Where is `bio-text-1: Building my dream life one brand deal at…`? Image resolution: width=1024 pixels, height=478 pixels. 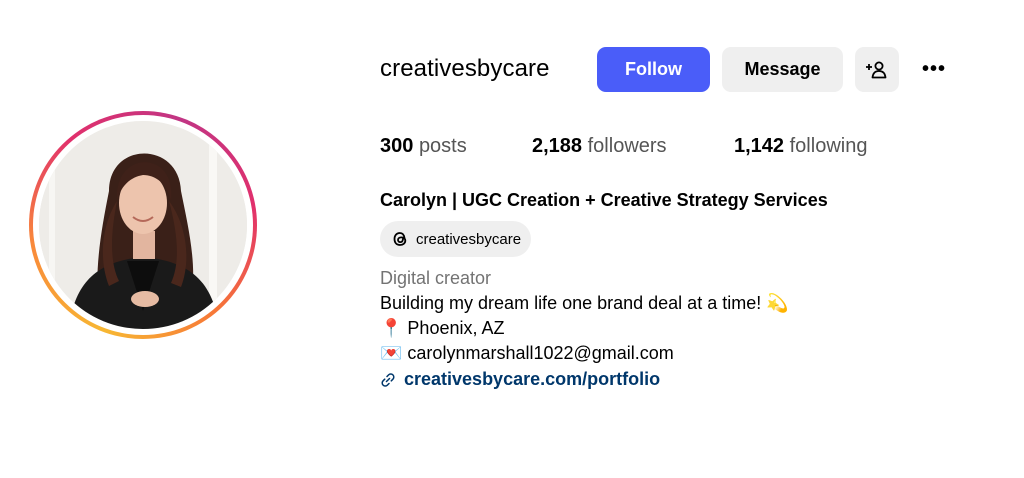
bio-text-1: Building my dream life one brand deal at… is located at coordinates (573, 303).